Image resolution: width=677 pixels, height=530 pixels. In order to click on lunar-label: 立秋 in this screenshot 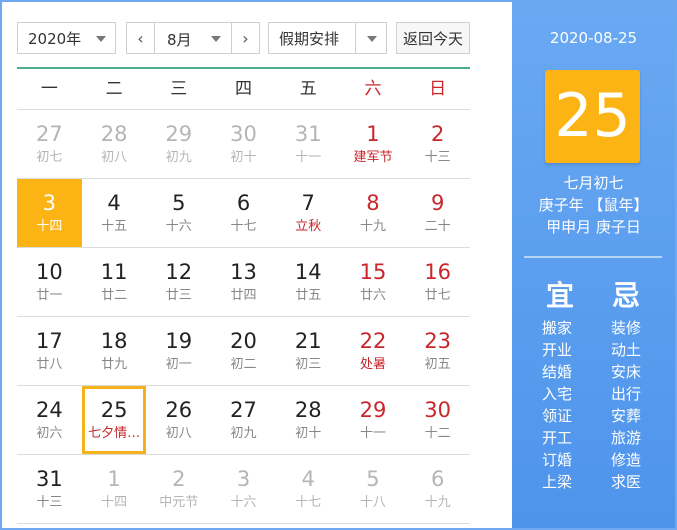, I will do `click(308, 226)`.